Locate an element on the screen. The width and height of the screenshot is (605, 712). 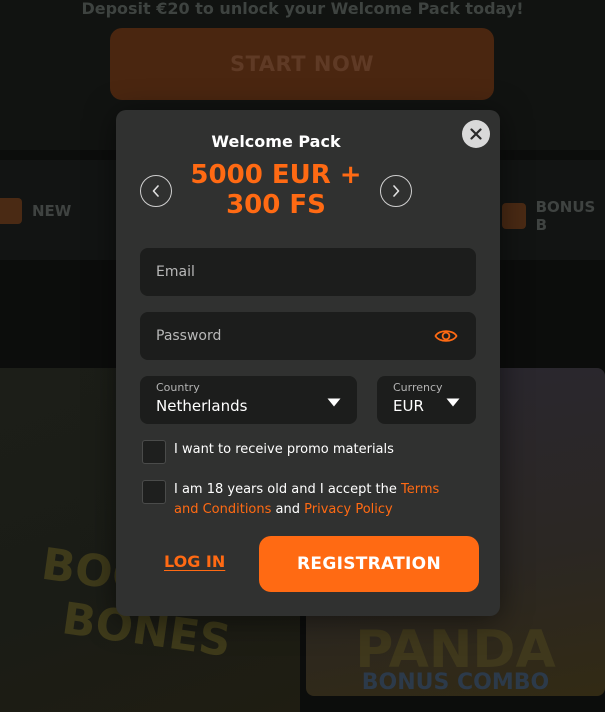
privacy-policy-link: Privacy Policy is located at coordinates (348, 509).